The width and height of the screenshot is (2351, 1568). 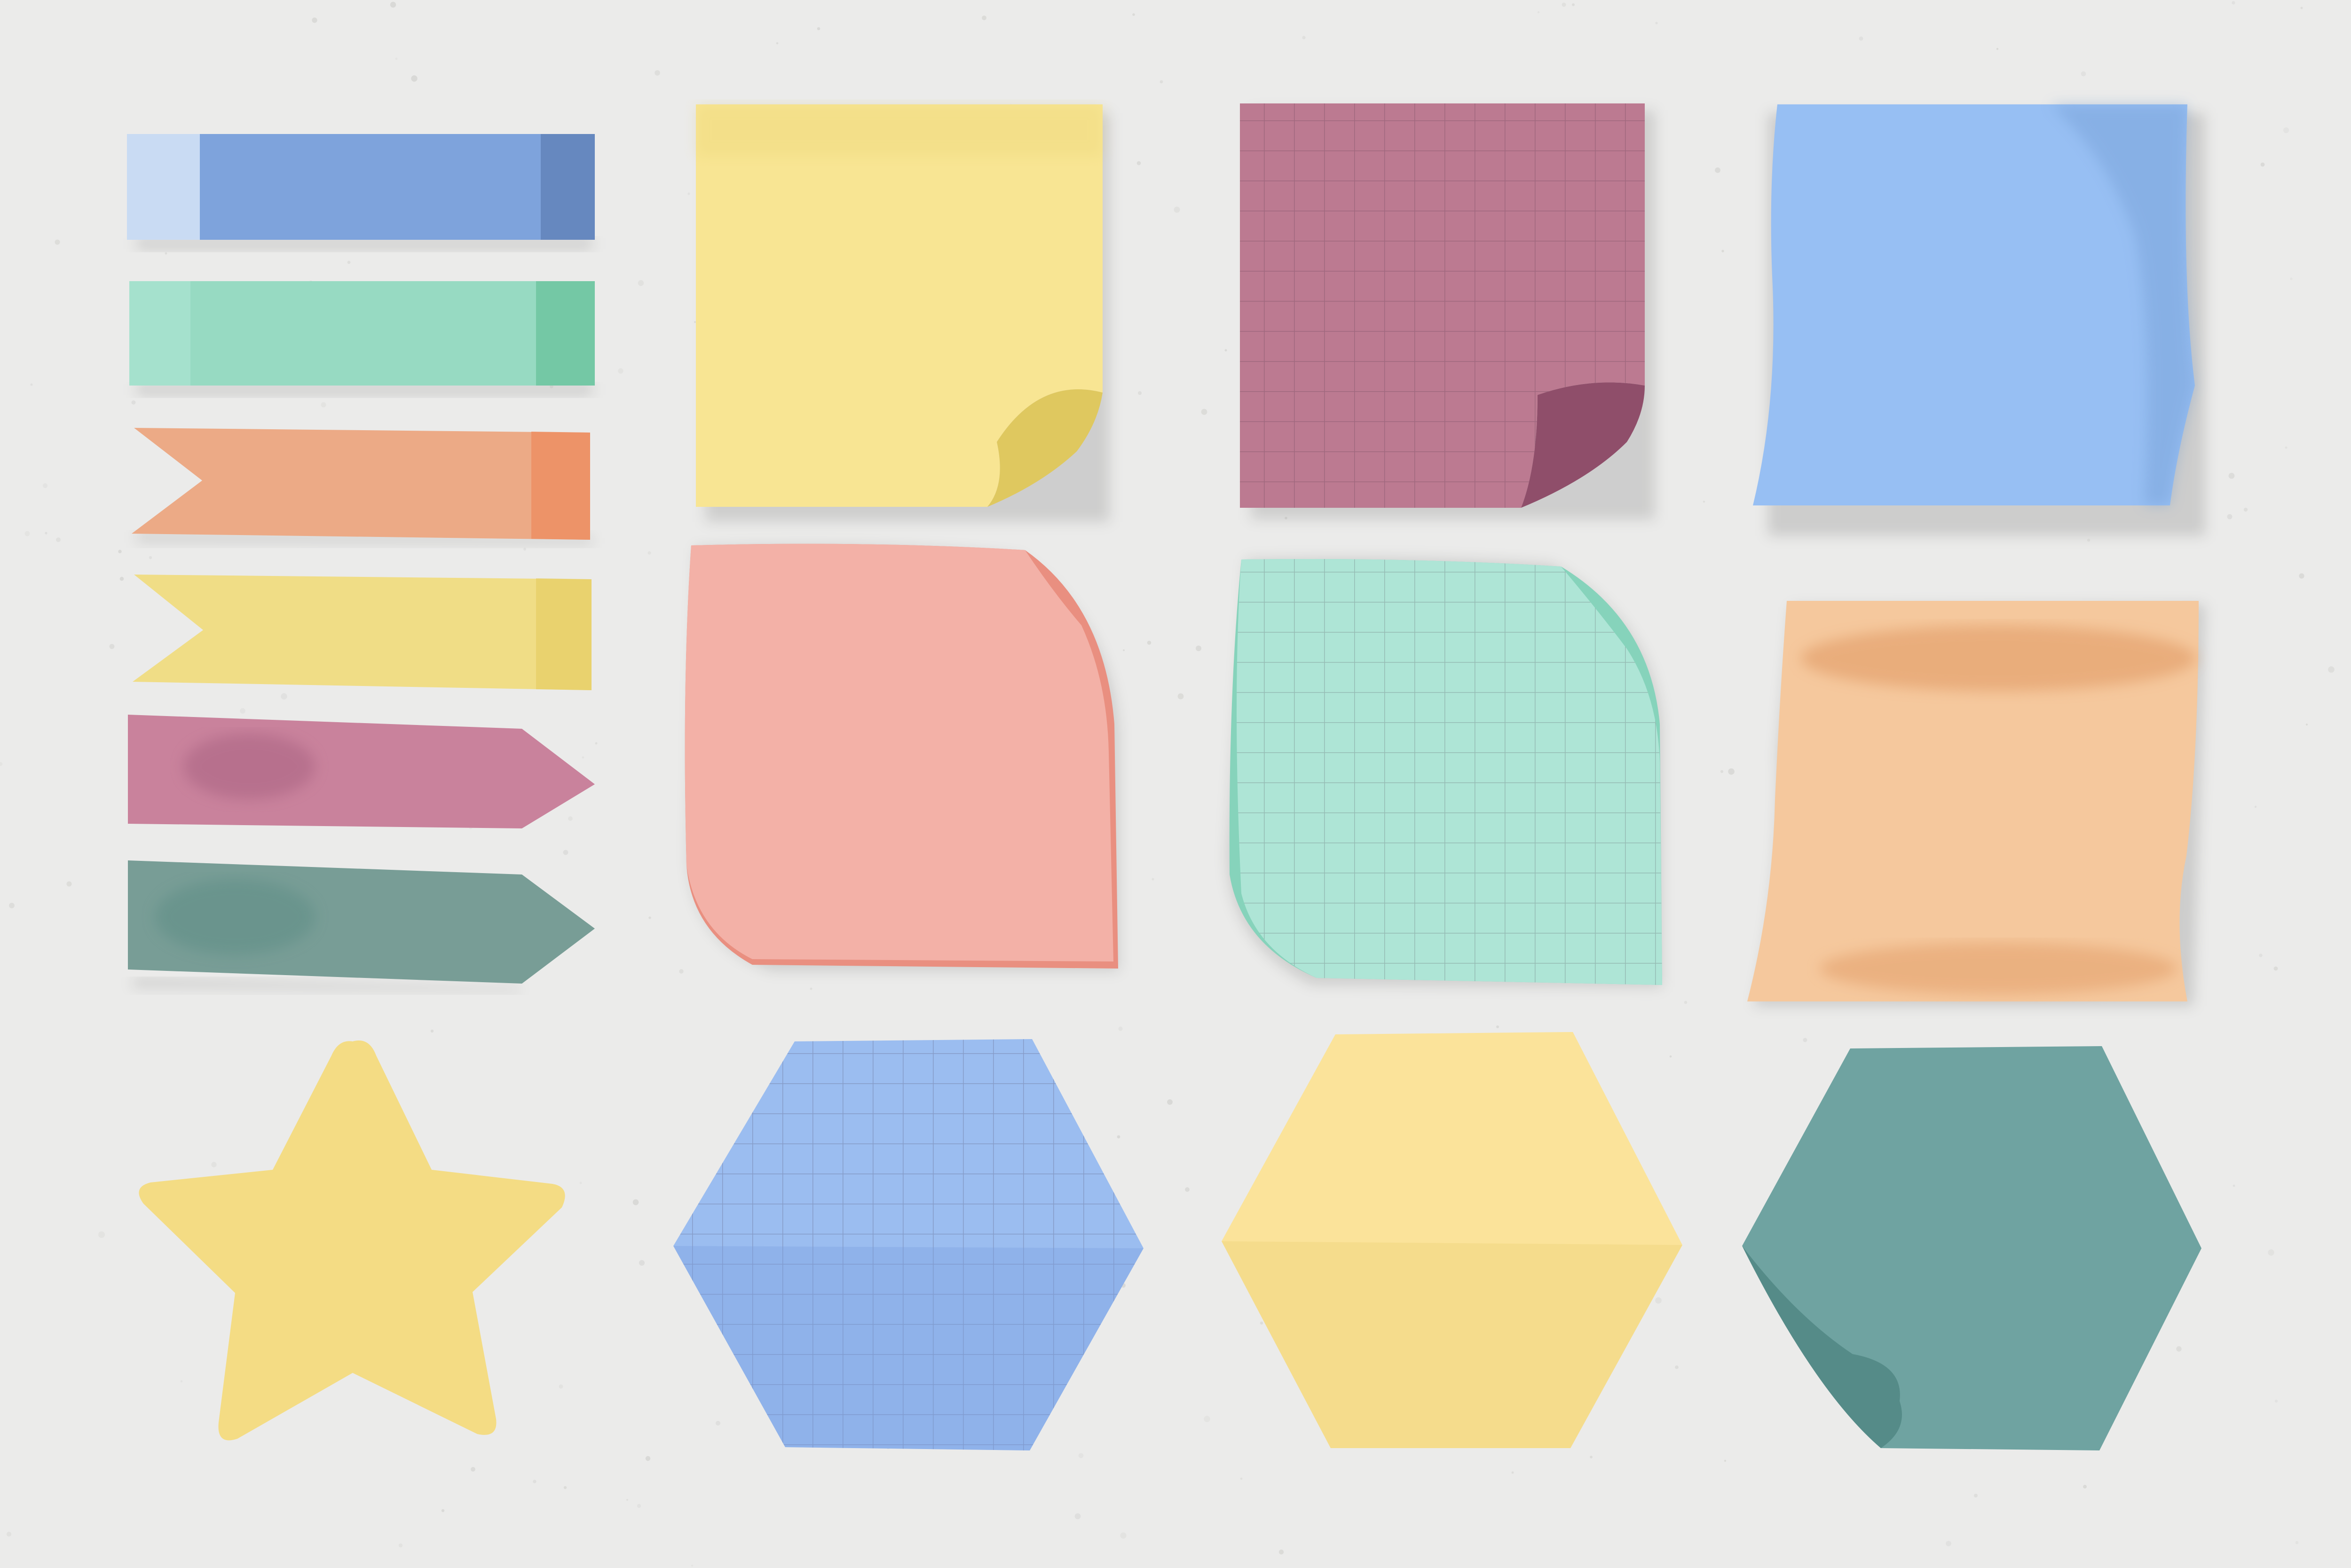 What do you see at coordinates (362, 338) in the screenshot?
I see `tab-mint` at bounding box center [362, 338].